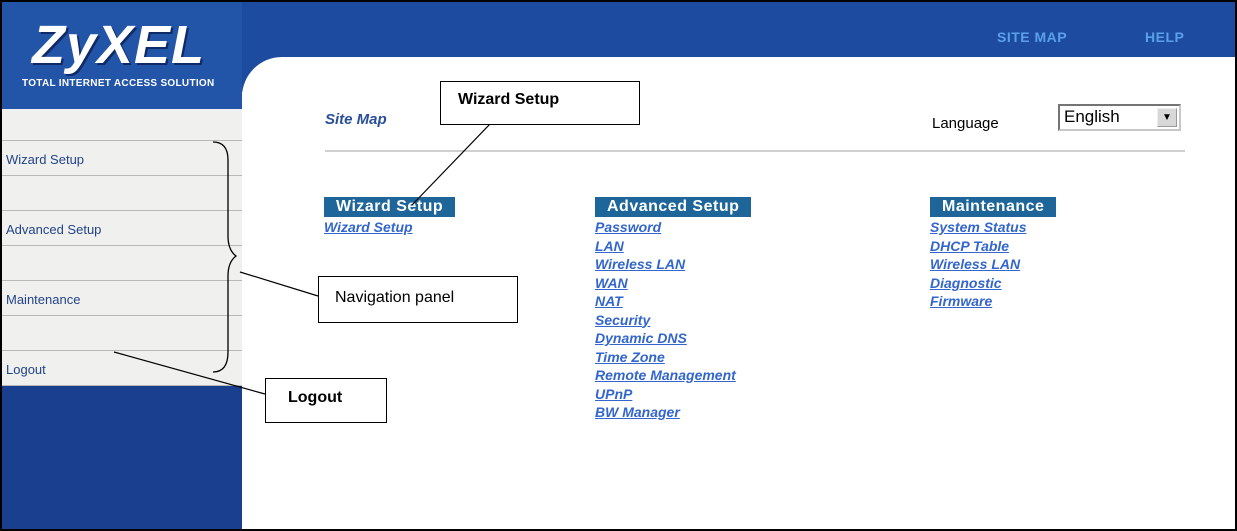 The height and width of the screenshot is (531, 1237). Describe the element at coordinates (119, 45) in the screenshot. I see `zyxel-logo: ZyXEL` at that location.